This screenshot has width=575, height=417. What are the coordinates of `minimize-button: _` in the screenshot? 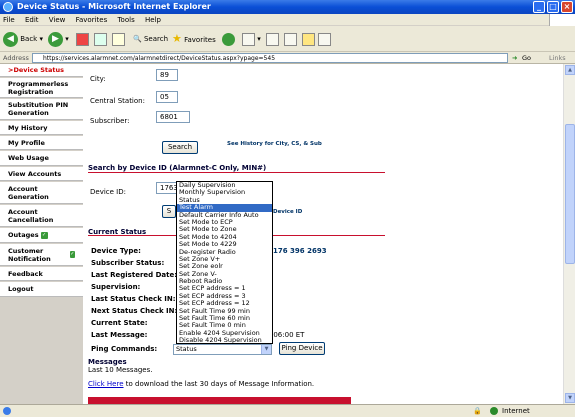 It's located at (539, 7).